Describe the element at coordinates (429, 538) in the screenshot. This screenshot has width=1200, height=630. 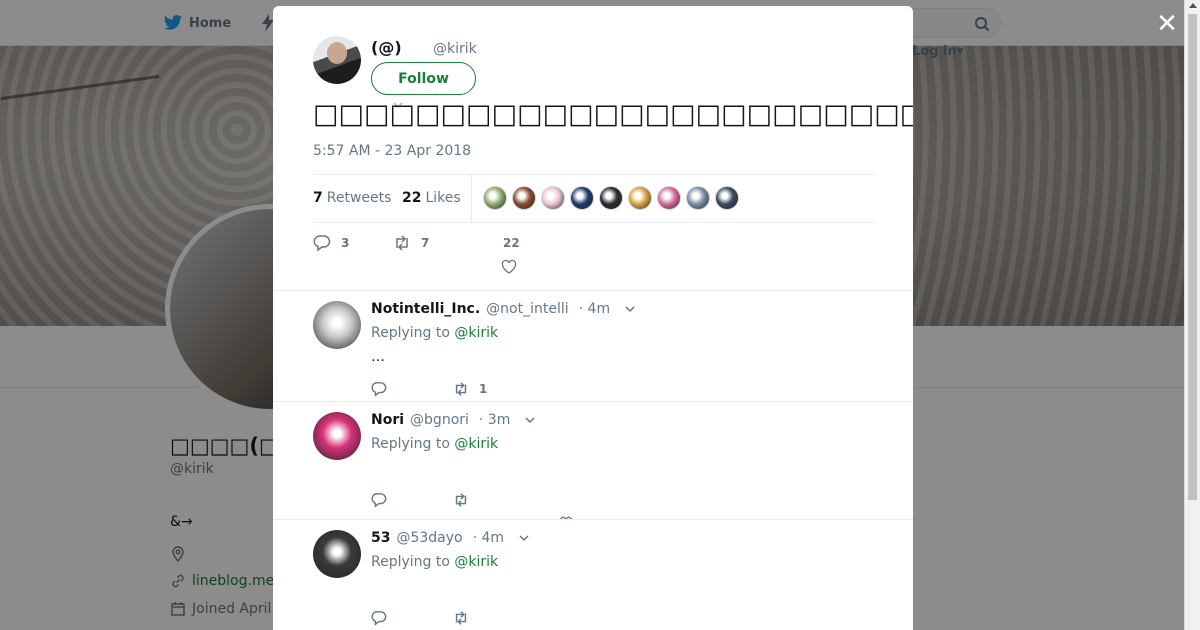
I see `reply-author-handle: @53dayo` at that location.